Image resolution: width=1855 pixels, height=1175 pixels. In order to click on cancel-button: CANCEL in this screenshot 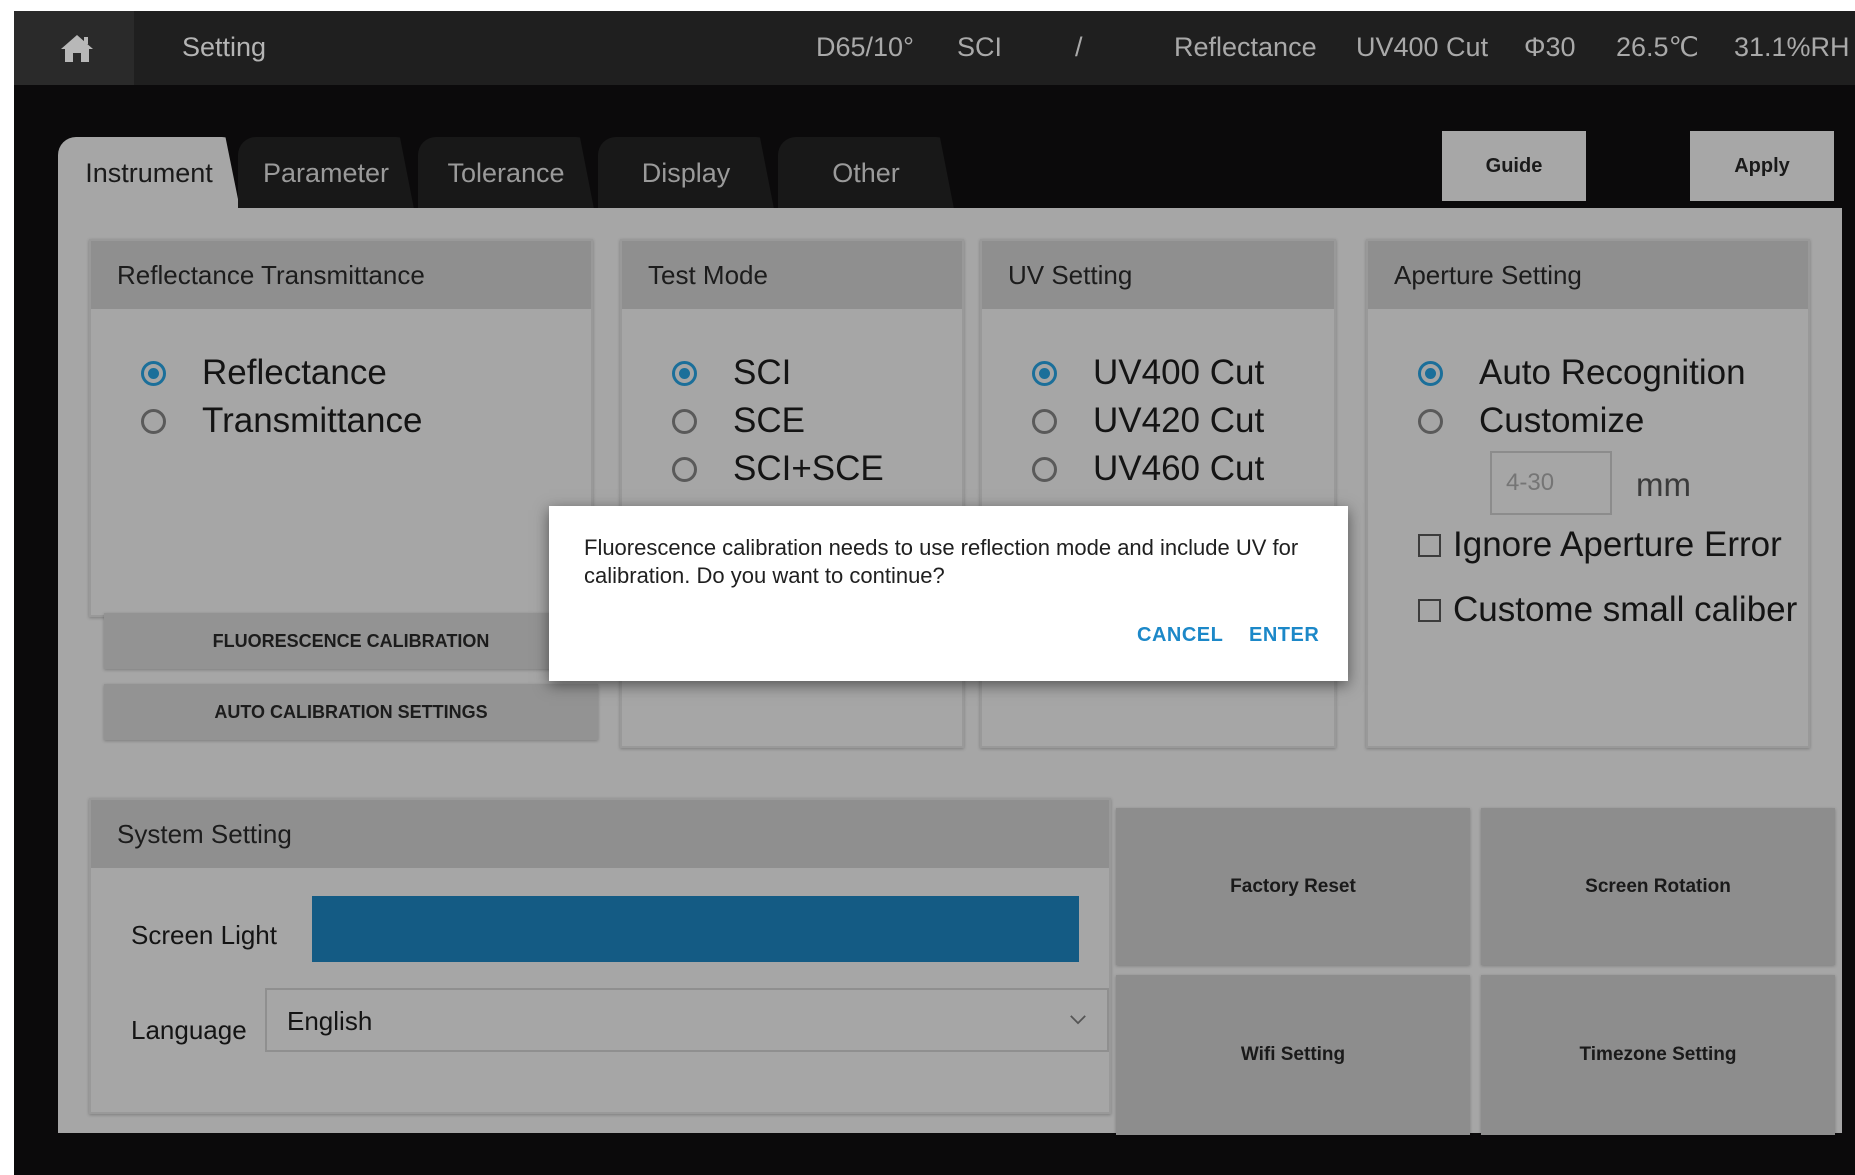, I will do `click(1180, 635)`.